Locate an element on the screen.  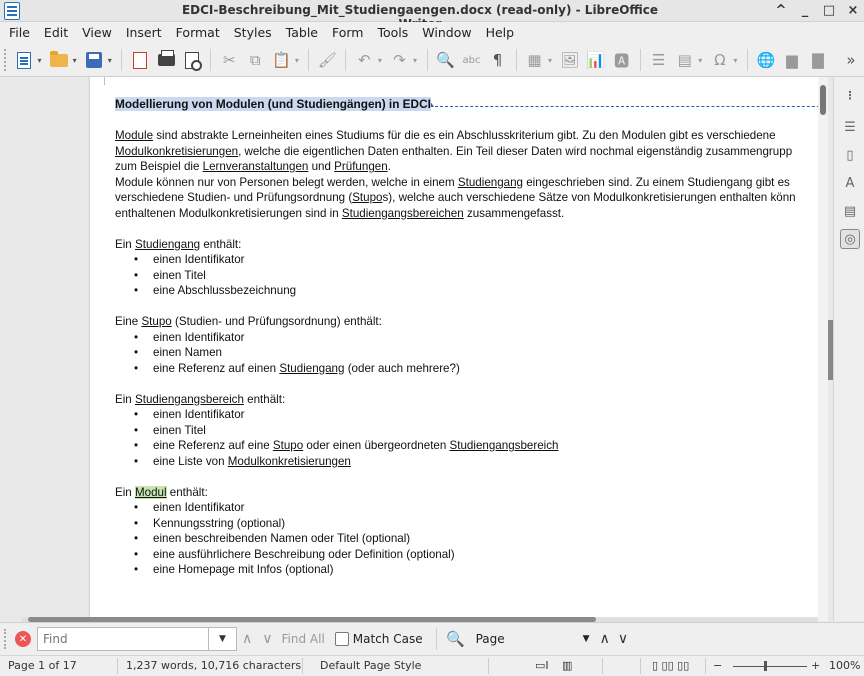
zoom-slider is located at coordinates (770, 666).